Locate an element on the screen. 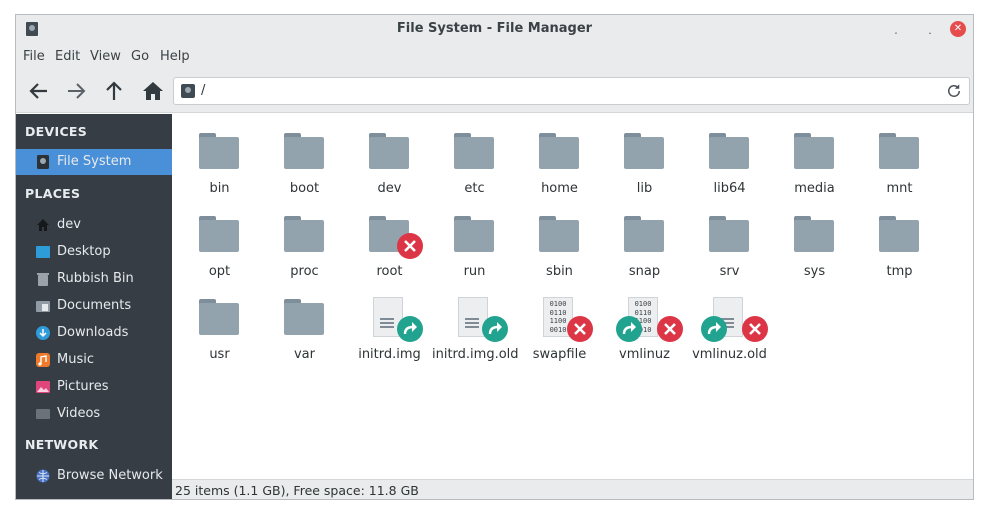 The image size is (992, 516). location-path: / is located at coordinates (203, 90).